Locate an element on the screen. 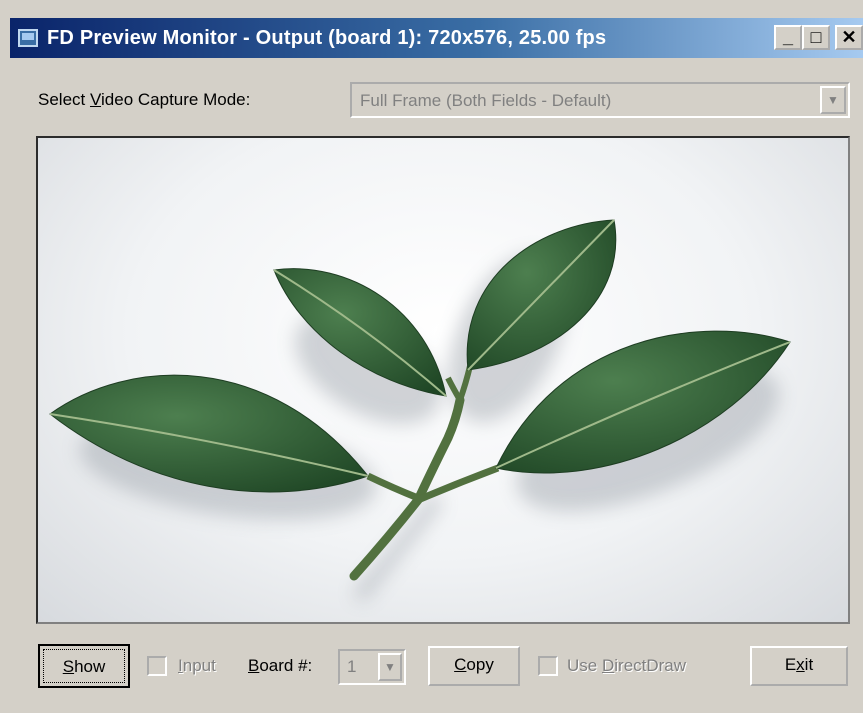 The height and width of the screenshot is (713, 863). capture-mode-select: Full Frame (Both Fields - Default) ▼ is located at coordinates (600, 100).